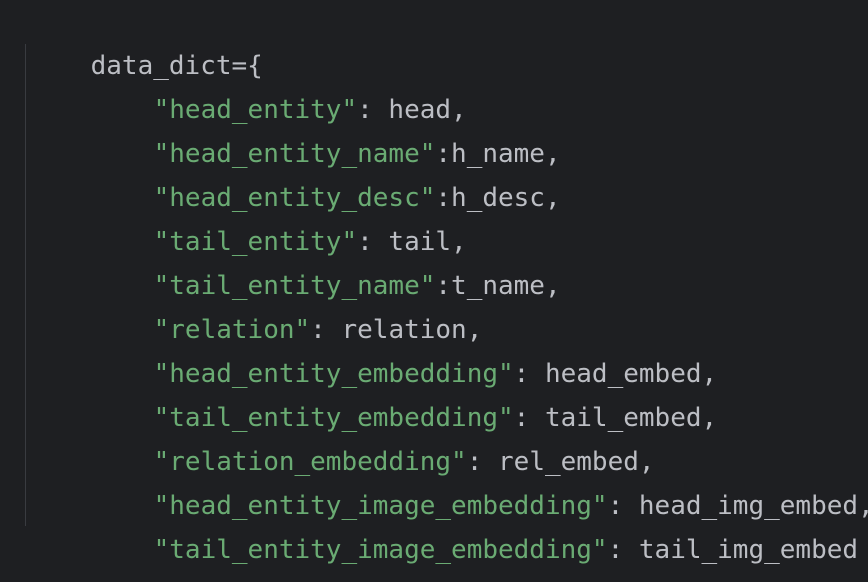 The width and height of the screenshot is (868, 582). I want to click on dict-value: : tail_img_embed, so click(733, 550).